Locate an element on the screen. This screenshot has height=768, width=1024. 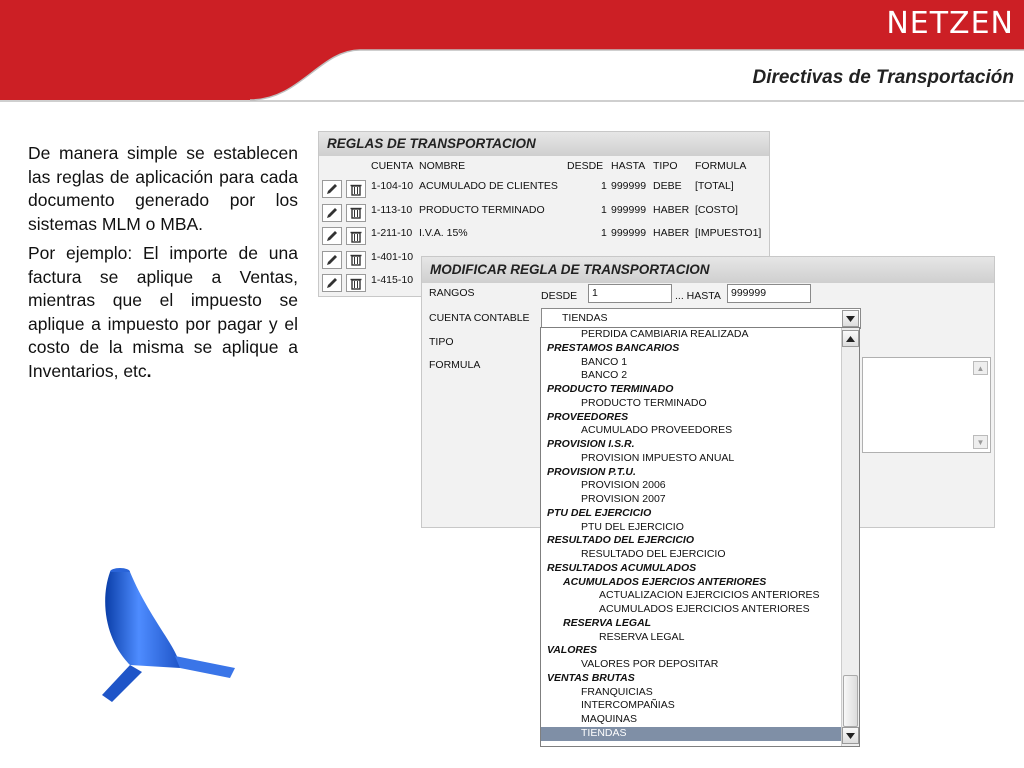
column-cuenta: CUENTA is located at coordinates (392, 166).